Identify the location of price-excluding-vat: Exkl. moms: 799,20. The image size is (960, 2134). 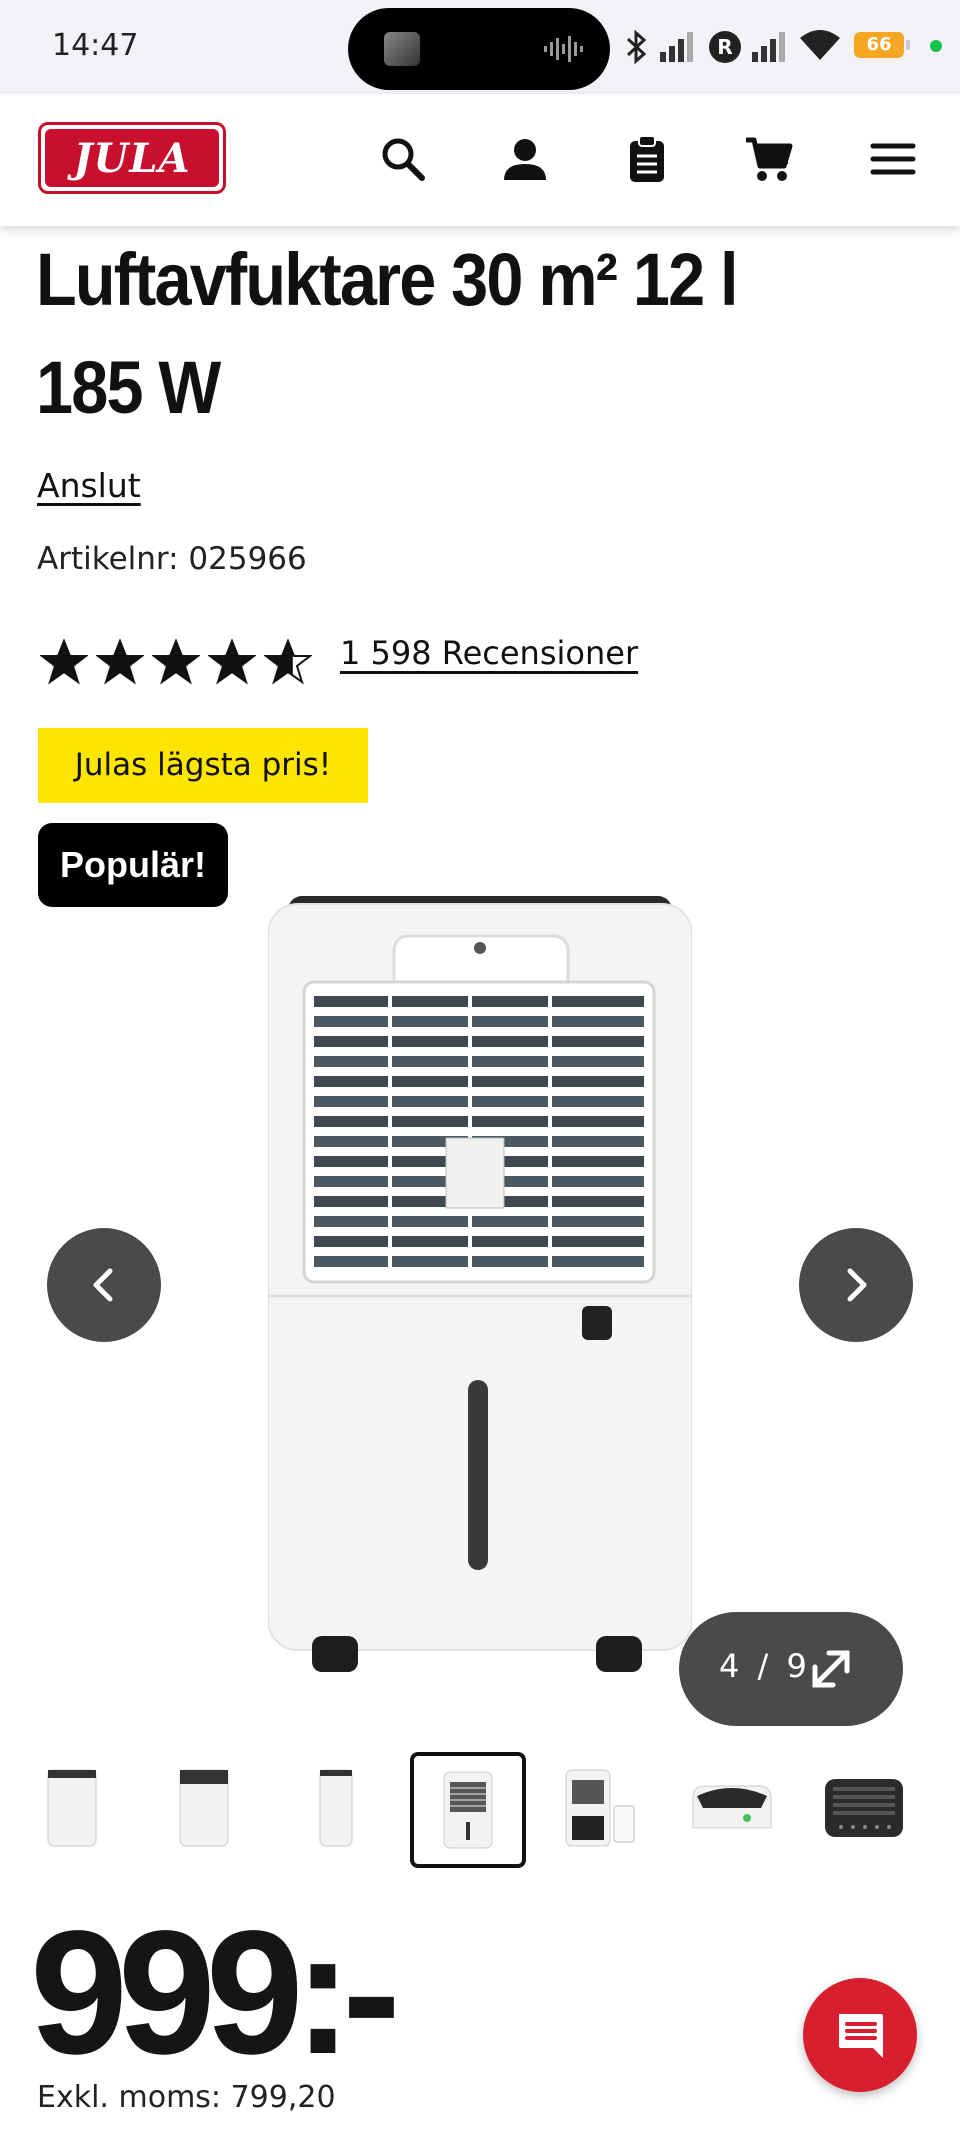
(186, 2097).